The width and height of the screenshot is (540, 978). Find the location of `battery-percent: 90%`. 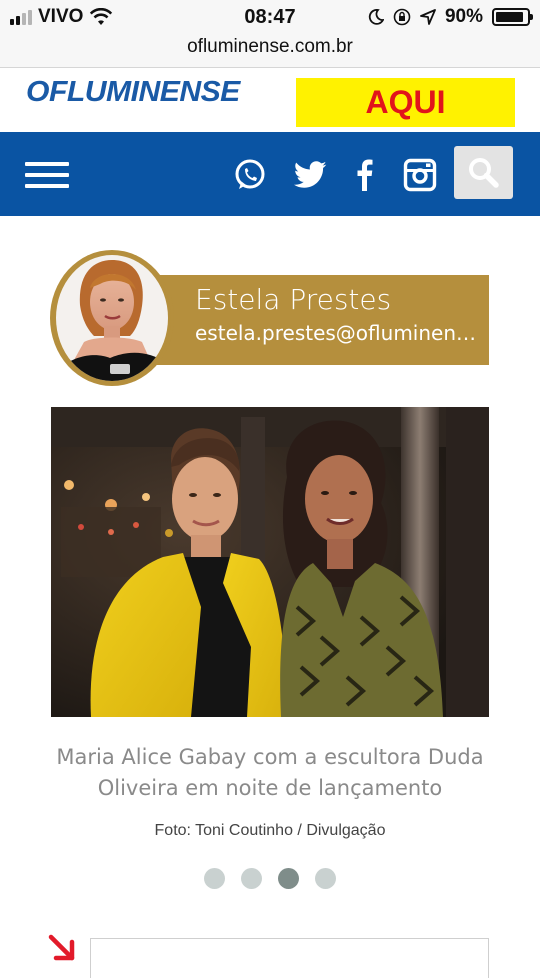

battery-percent: 90% is located at coordinates (463, 16).